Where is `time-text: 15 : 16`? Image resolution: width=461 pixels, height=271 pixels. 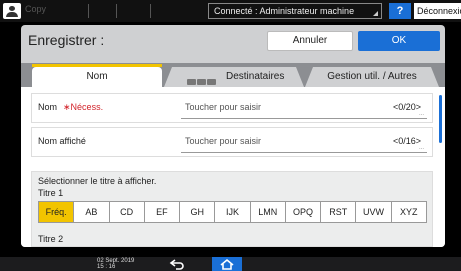 time-text: 15 : 16 is located at coordinates (106, 267).